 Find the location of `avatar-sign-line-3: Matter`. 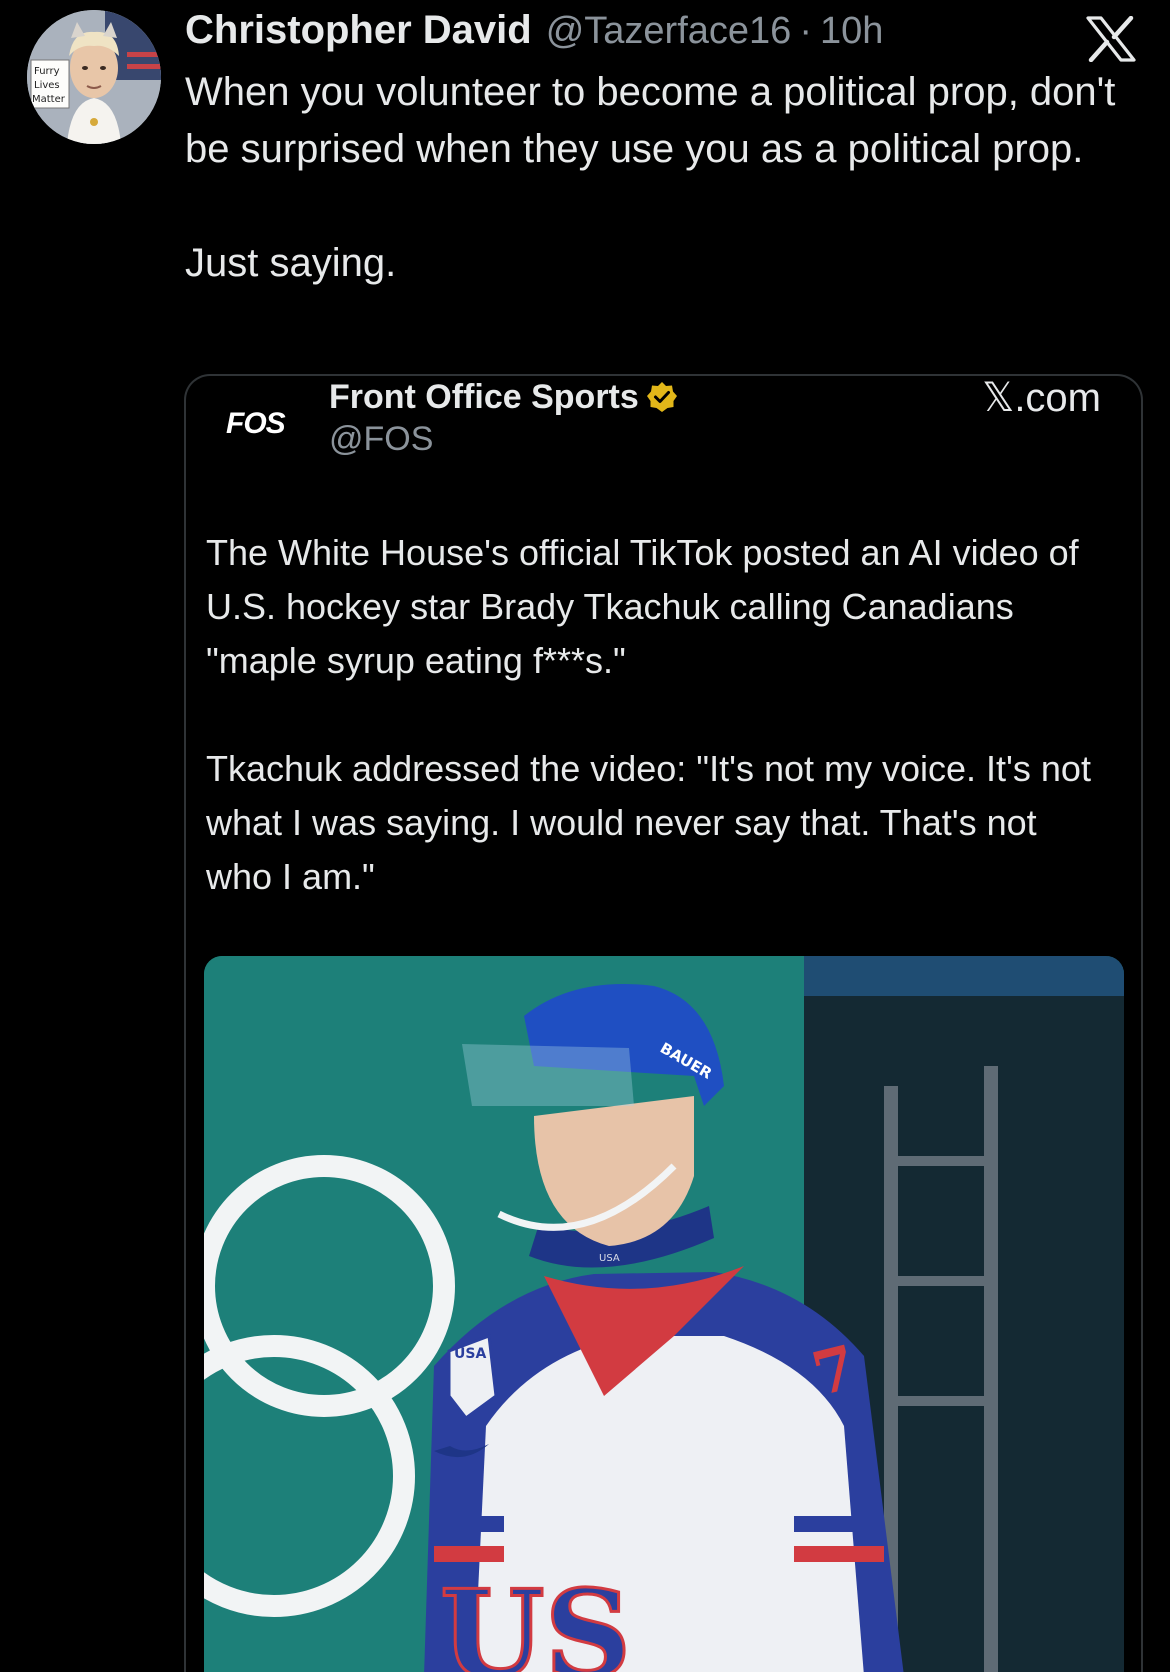

avatar-sign-line-3: Matter is located at coordinates (49, 99).